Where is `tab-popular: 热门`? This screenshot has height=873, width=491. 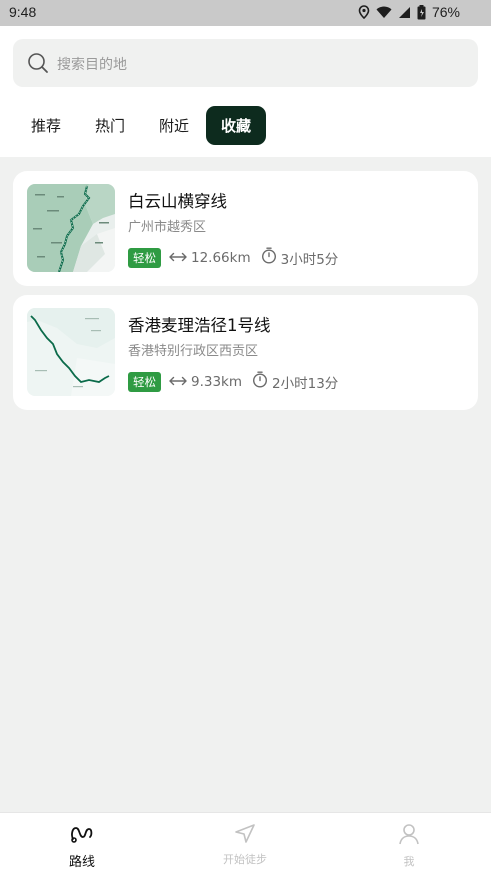 tab-popular: 热门 is located at coordinates (110, 125).